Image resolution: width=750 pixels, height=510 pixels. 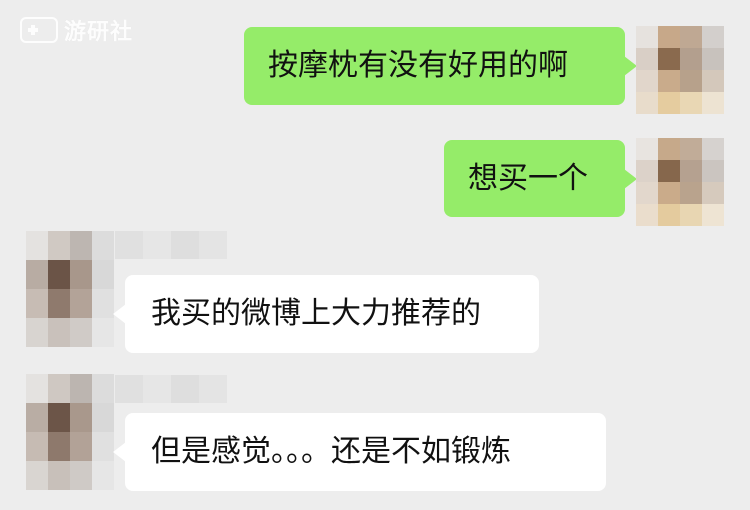 I want to click on message-bubble-incoming: 但是感觉。。。还是不如锻炼, so click(x=359, y=452).